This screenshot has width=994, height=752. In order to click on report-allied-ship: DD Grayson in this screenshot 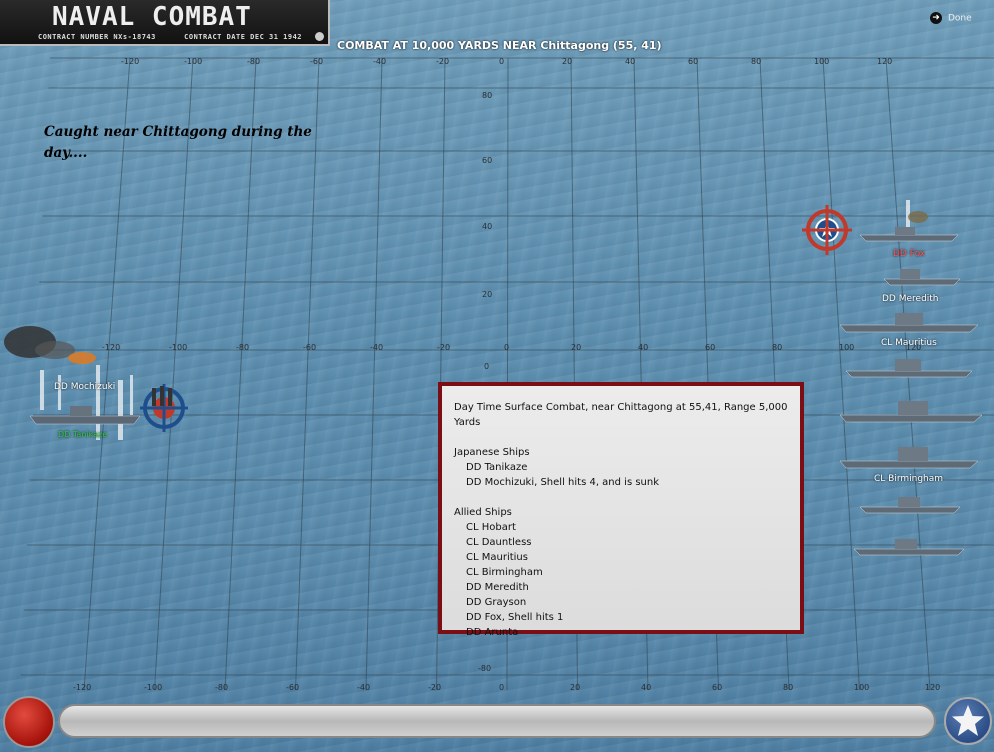, I will do `click(496, 602)`.